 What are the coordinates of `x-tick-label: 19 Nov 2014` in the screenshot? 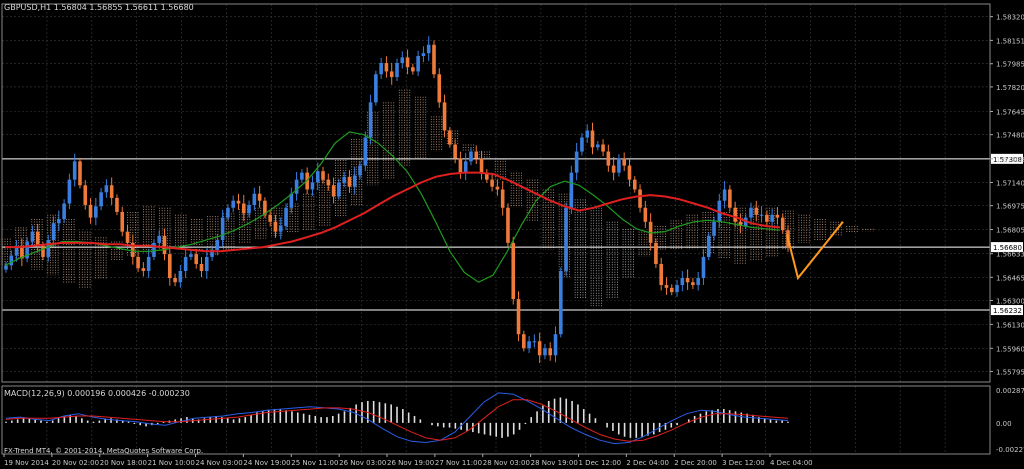 It's located at (26, 463).